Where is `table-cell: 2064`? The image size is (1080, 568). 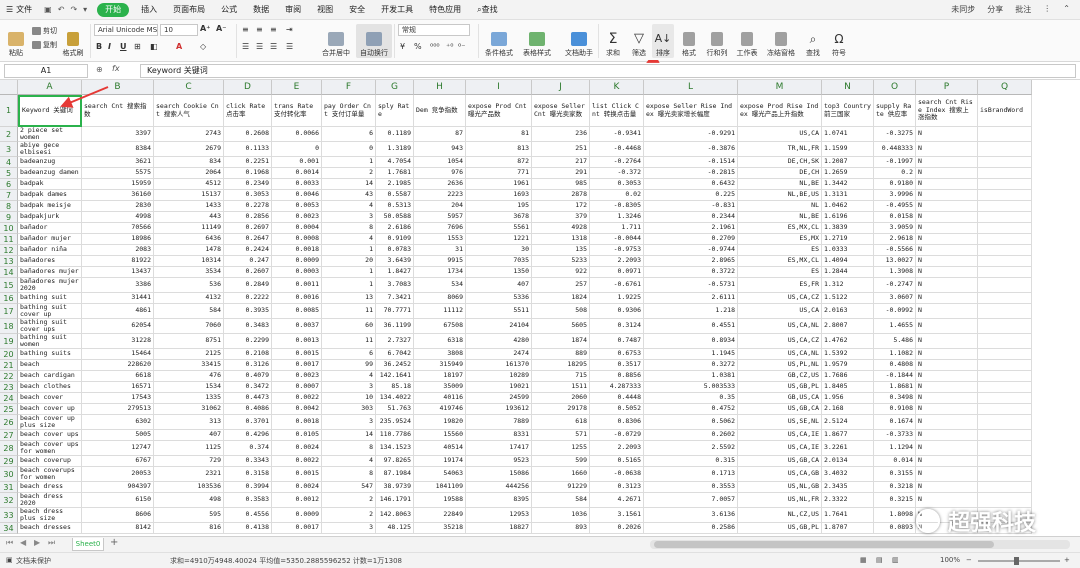 table-cell: 2064 is located at coordinates (189, 173).